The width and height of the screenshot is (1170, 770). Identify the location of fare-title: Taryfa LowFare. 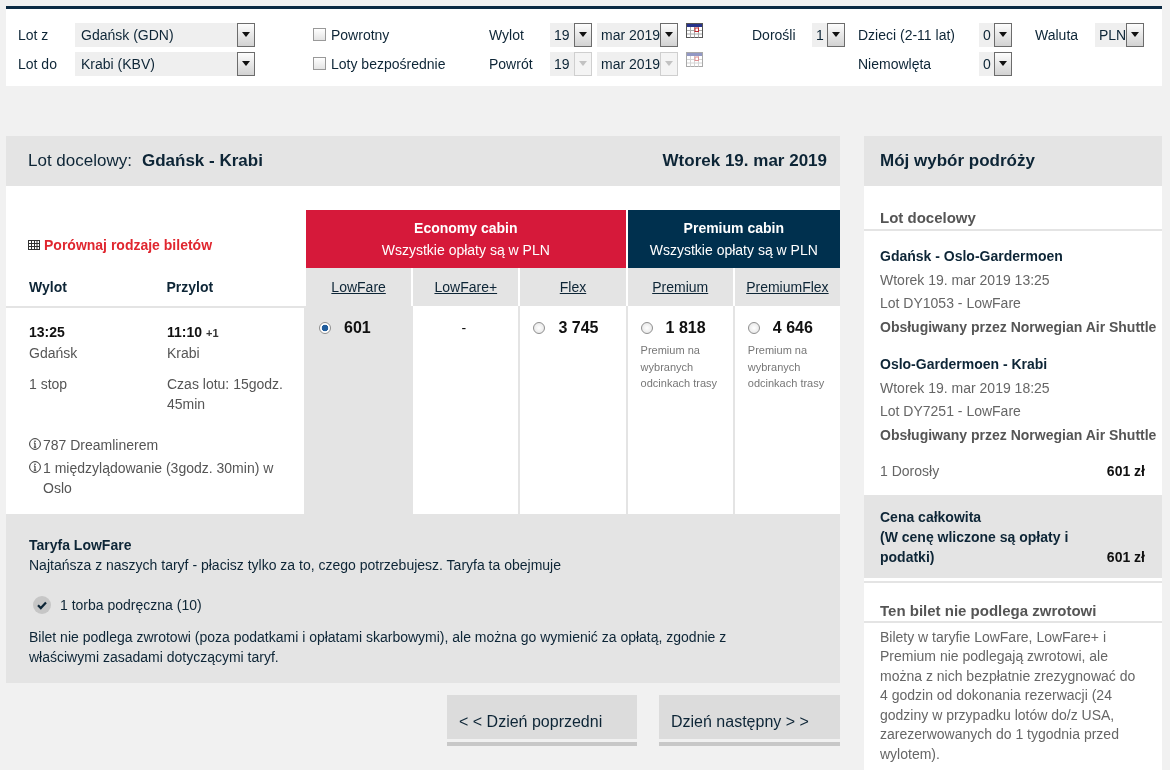
(80, 545).